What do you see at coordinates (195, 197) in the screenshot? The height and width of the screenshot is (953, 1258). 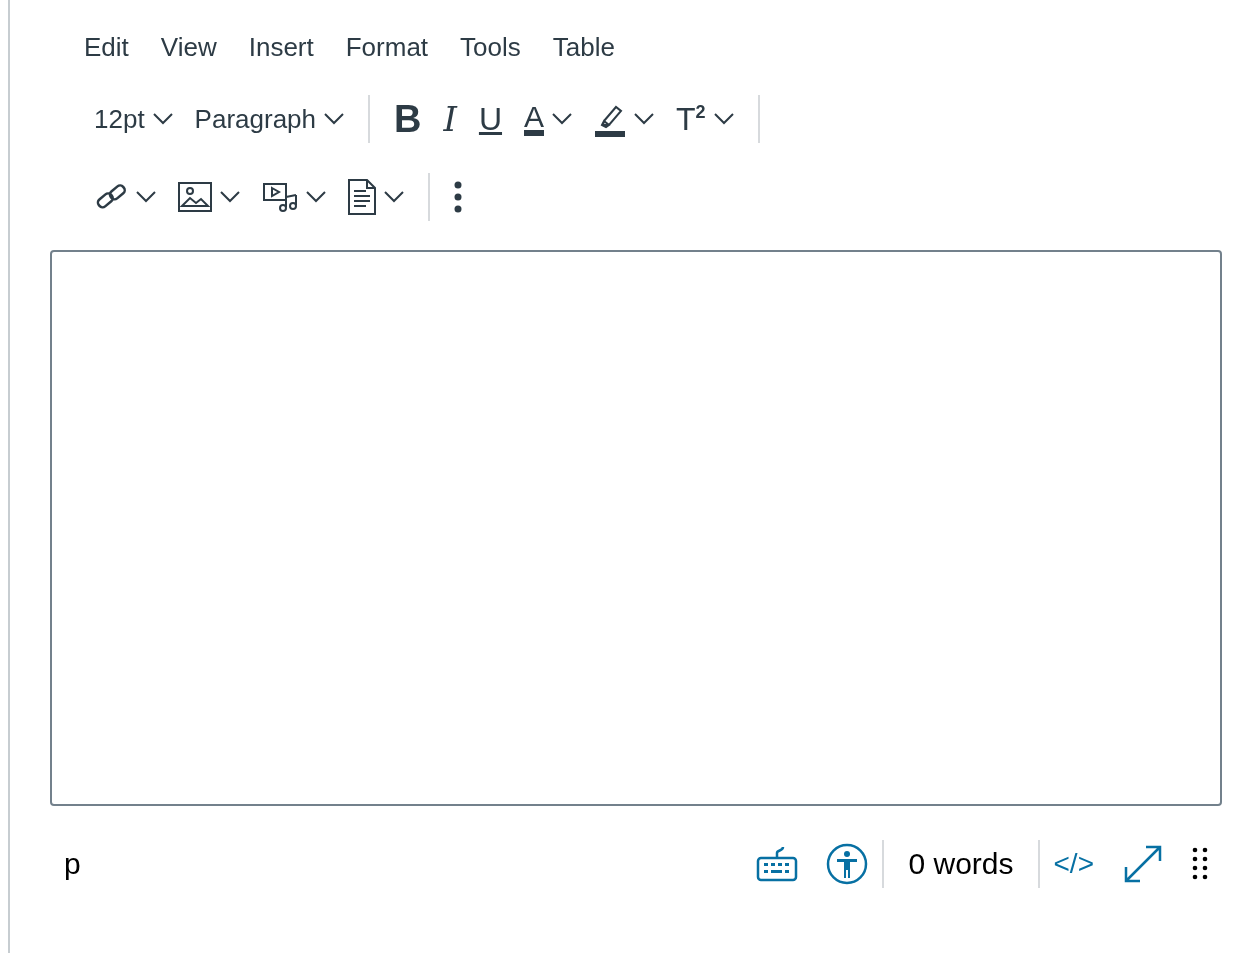 I see `image-icon` at bounding box center [195, 197].